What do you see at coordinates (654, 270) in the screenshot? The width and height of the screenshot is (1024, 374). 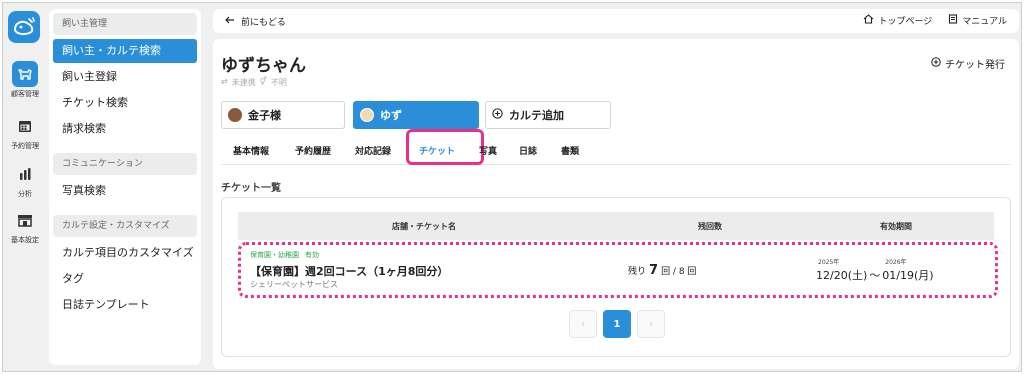 I see `remaining-value: 7` at bounding box center [654, 270].